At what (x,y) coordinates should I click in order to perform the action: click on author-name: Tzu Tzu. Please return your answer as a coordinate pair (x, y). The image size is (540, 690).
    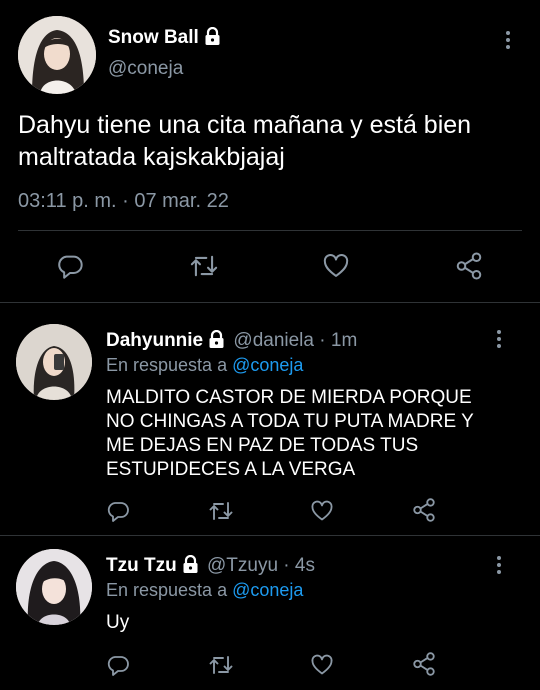
    Looking at the image, I should click on (141, 565).